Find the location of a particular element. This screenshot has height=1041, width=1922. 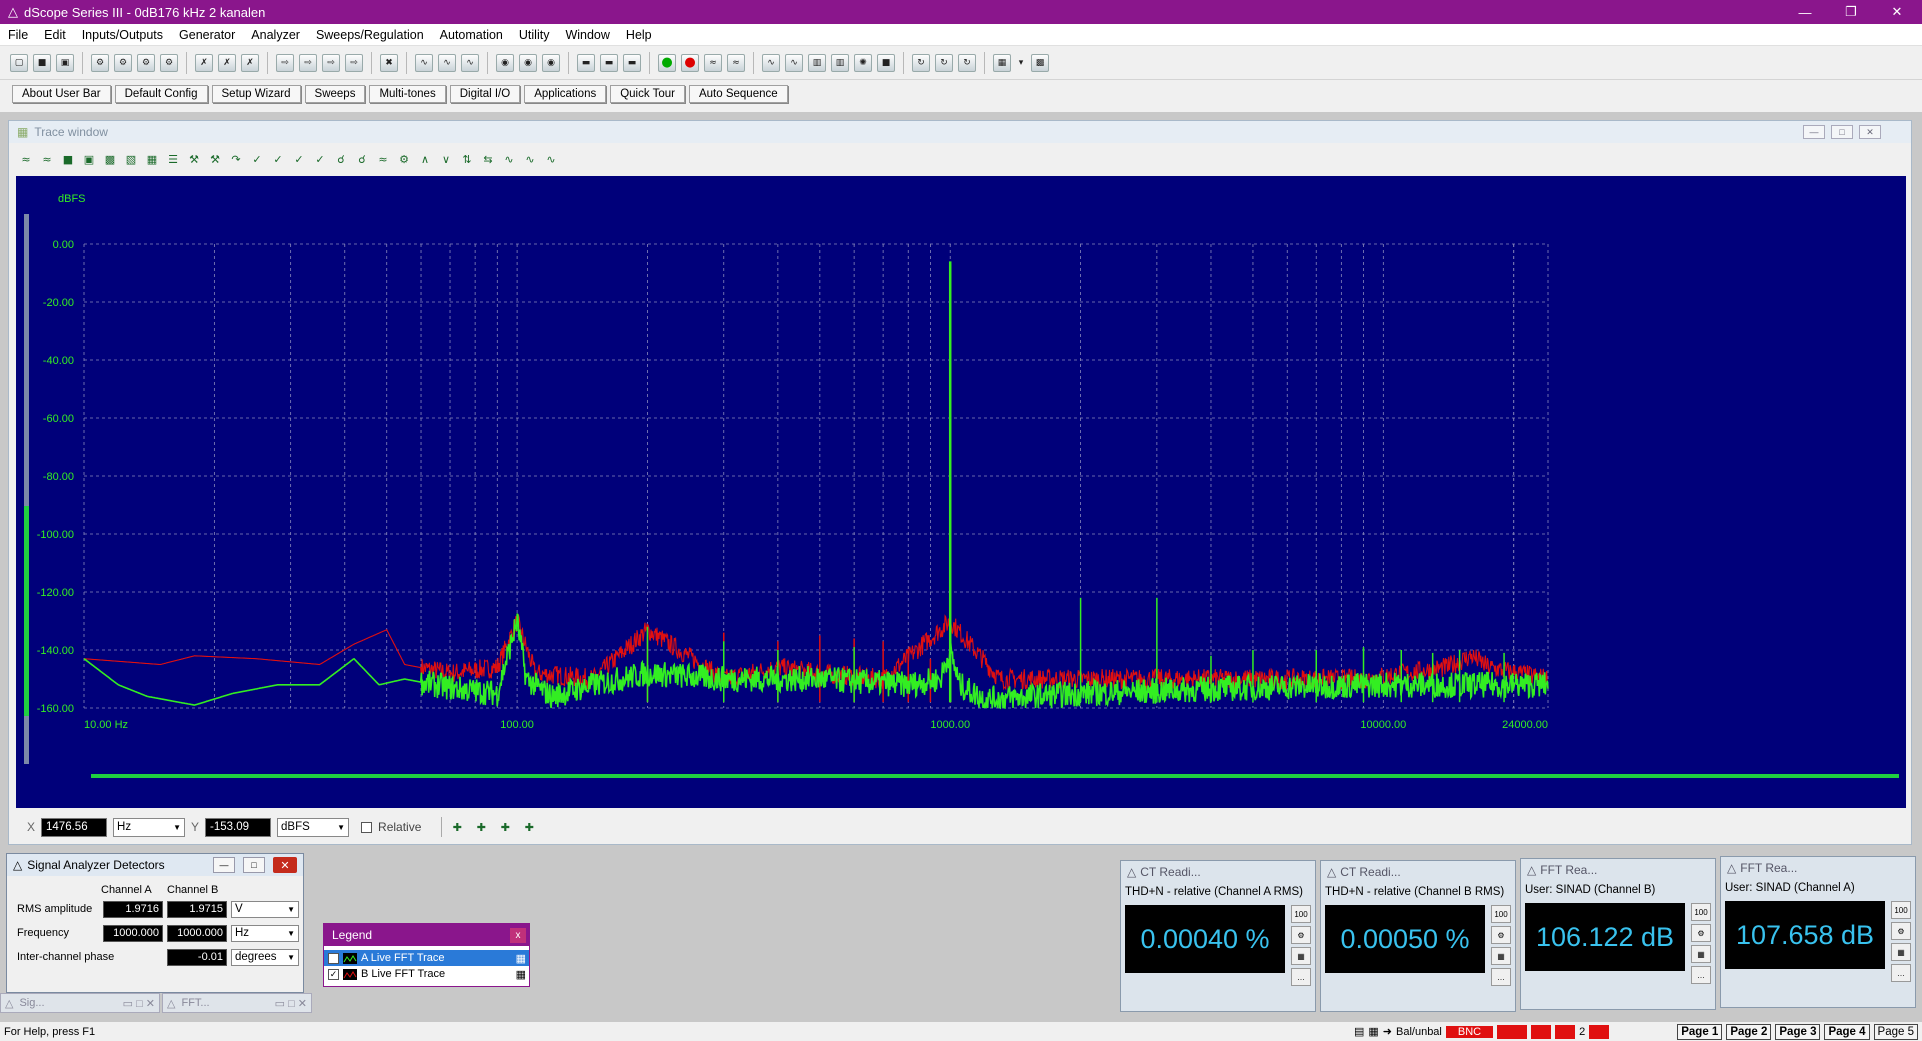

channel-b-icon: ▬ is located at coordinates (609, 62).